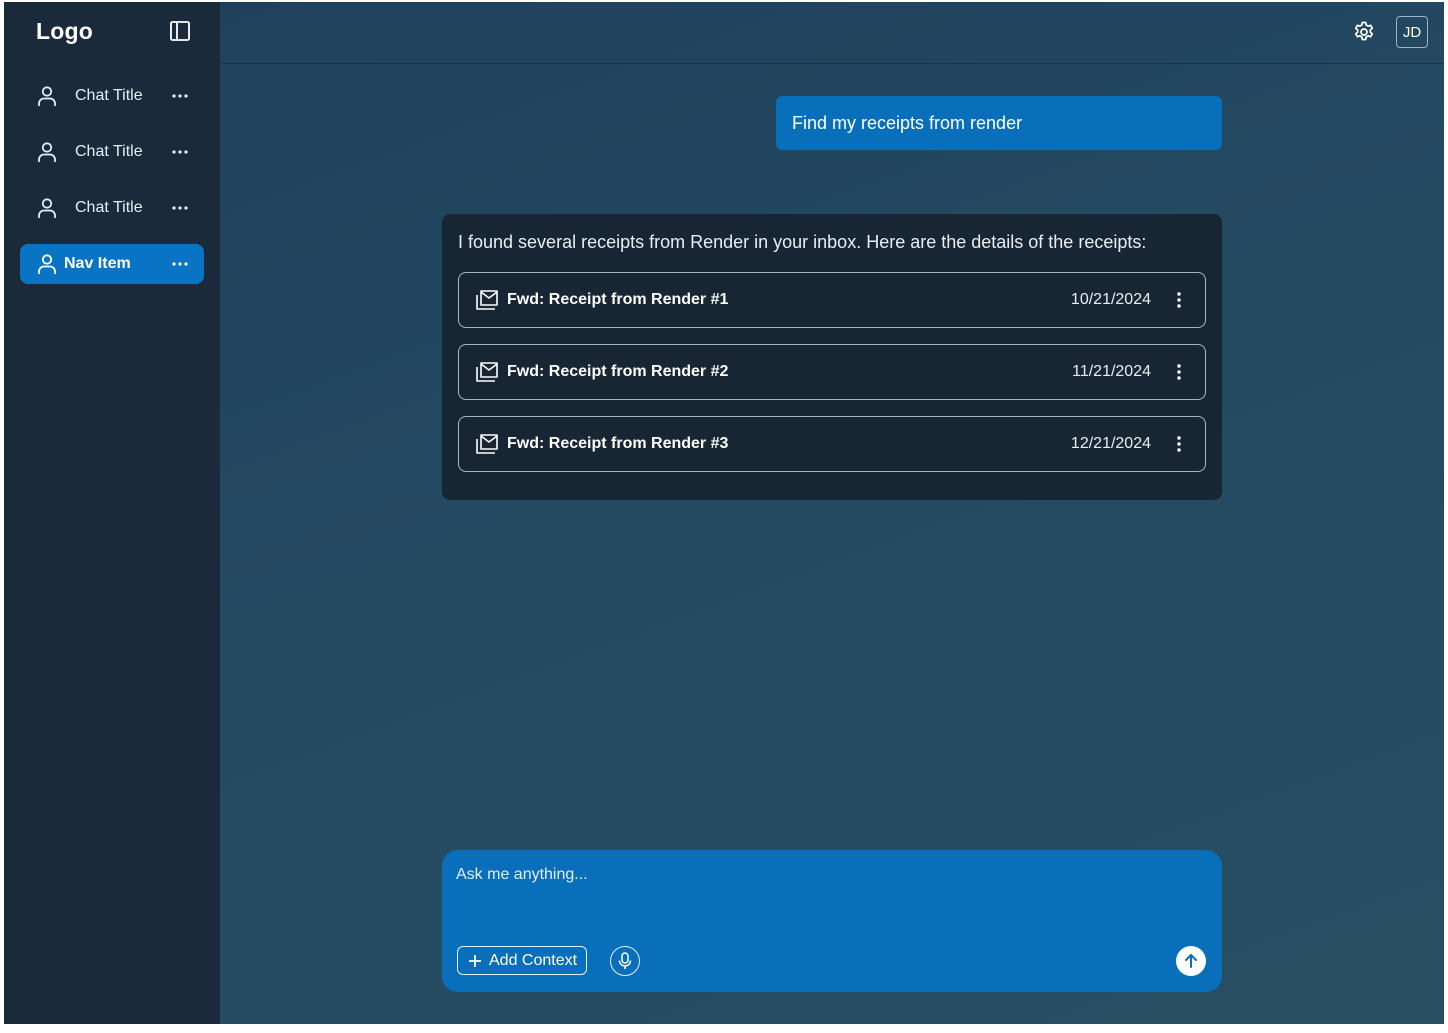  What do you see at coordinates (625, 961) in the screenshot?
I see `microphone-icon` at bounding box center [625, 961].